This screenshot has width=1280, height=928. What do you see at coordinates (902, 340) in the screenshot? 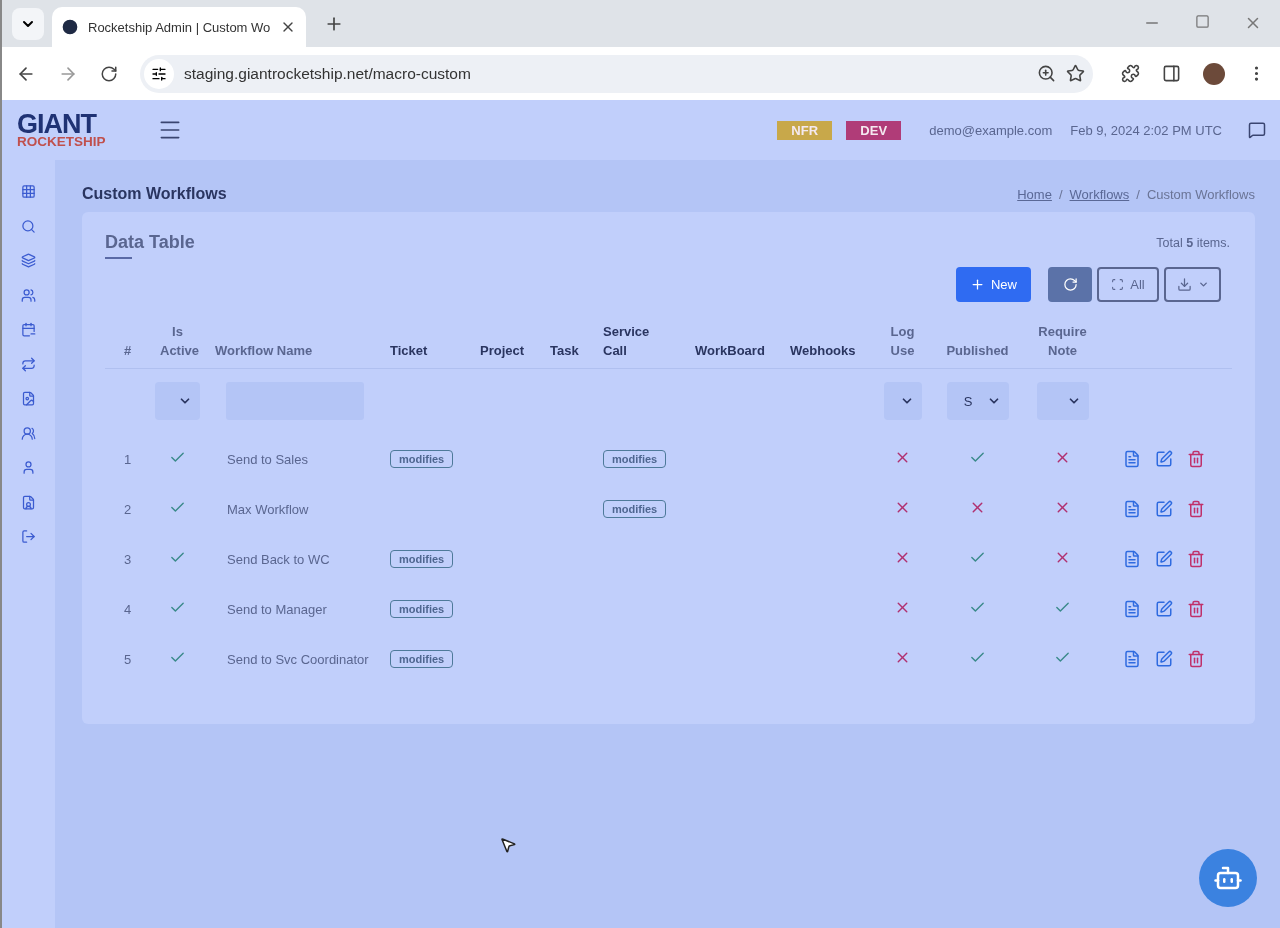
I see `column-header: Log Use` at bounding box center [902, 340].